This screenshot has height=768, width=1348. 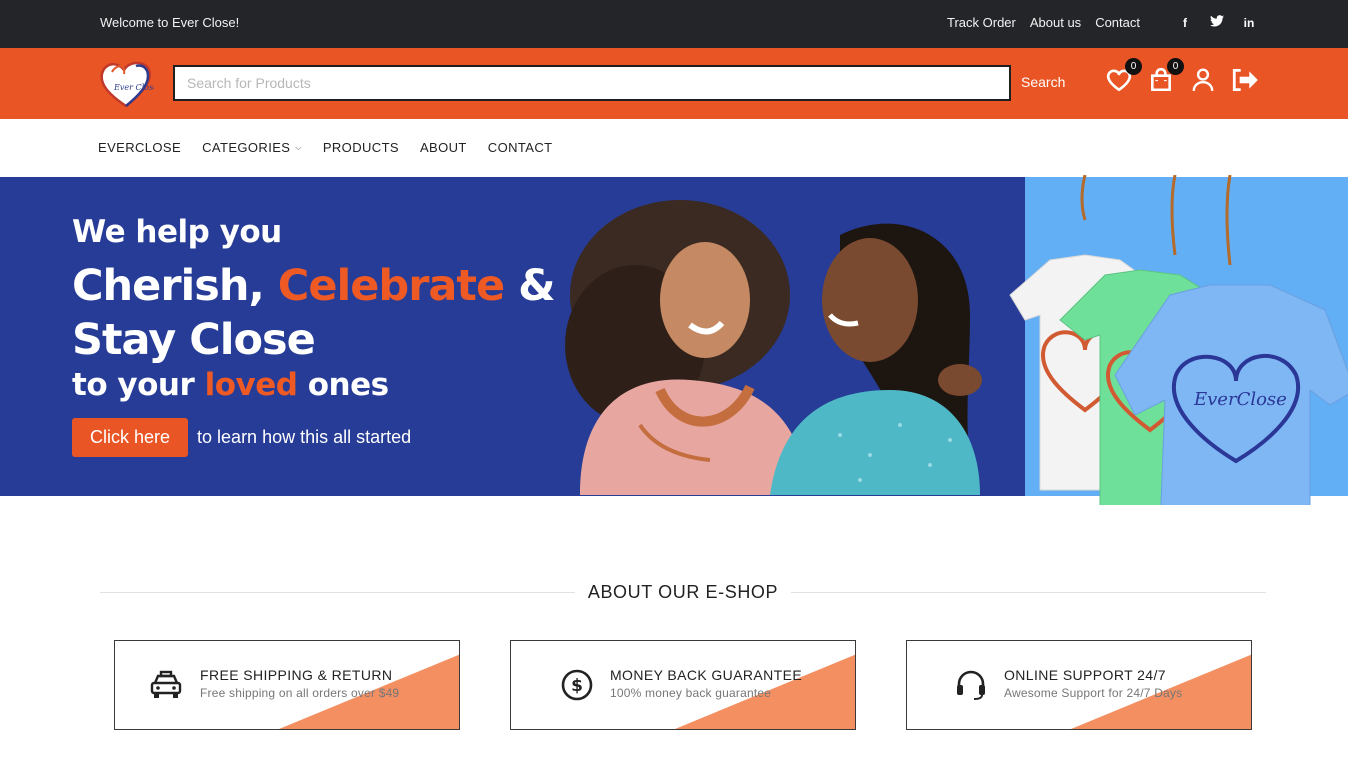 What do you see at coordinates (300, 693) in the screenshot?
I see `card-subtitle: Free shipping on all orders over $49` at bounding box center [300, 693].